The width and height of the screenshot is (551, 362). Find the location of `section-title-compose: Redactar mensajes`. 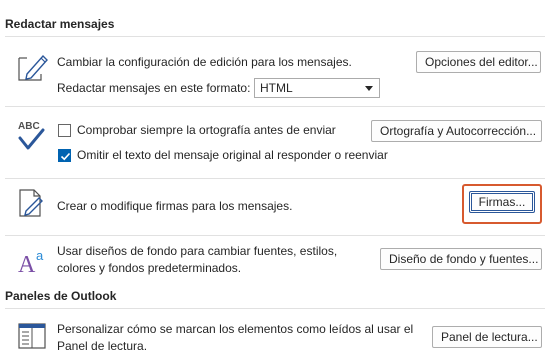

section-title-compose: Redactar mensajes is located at coordinates (60, 24).